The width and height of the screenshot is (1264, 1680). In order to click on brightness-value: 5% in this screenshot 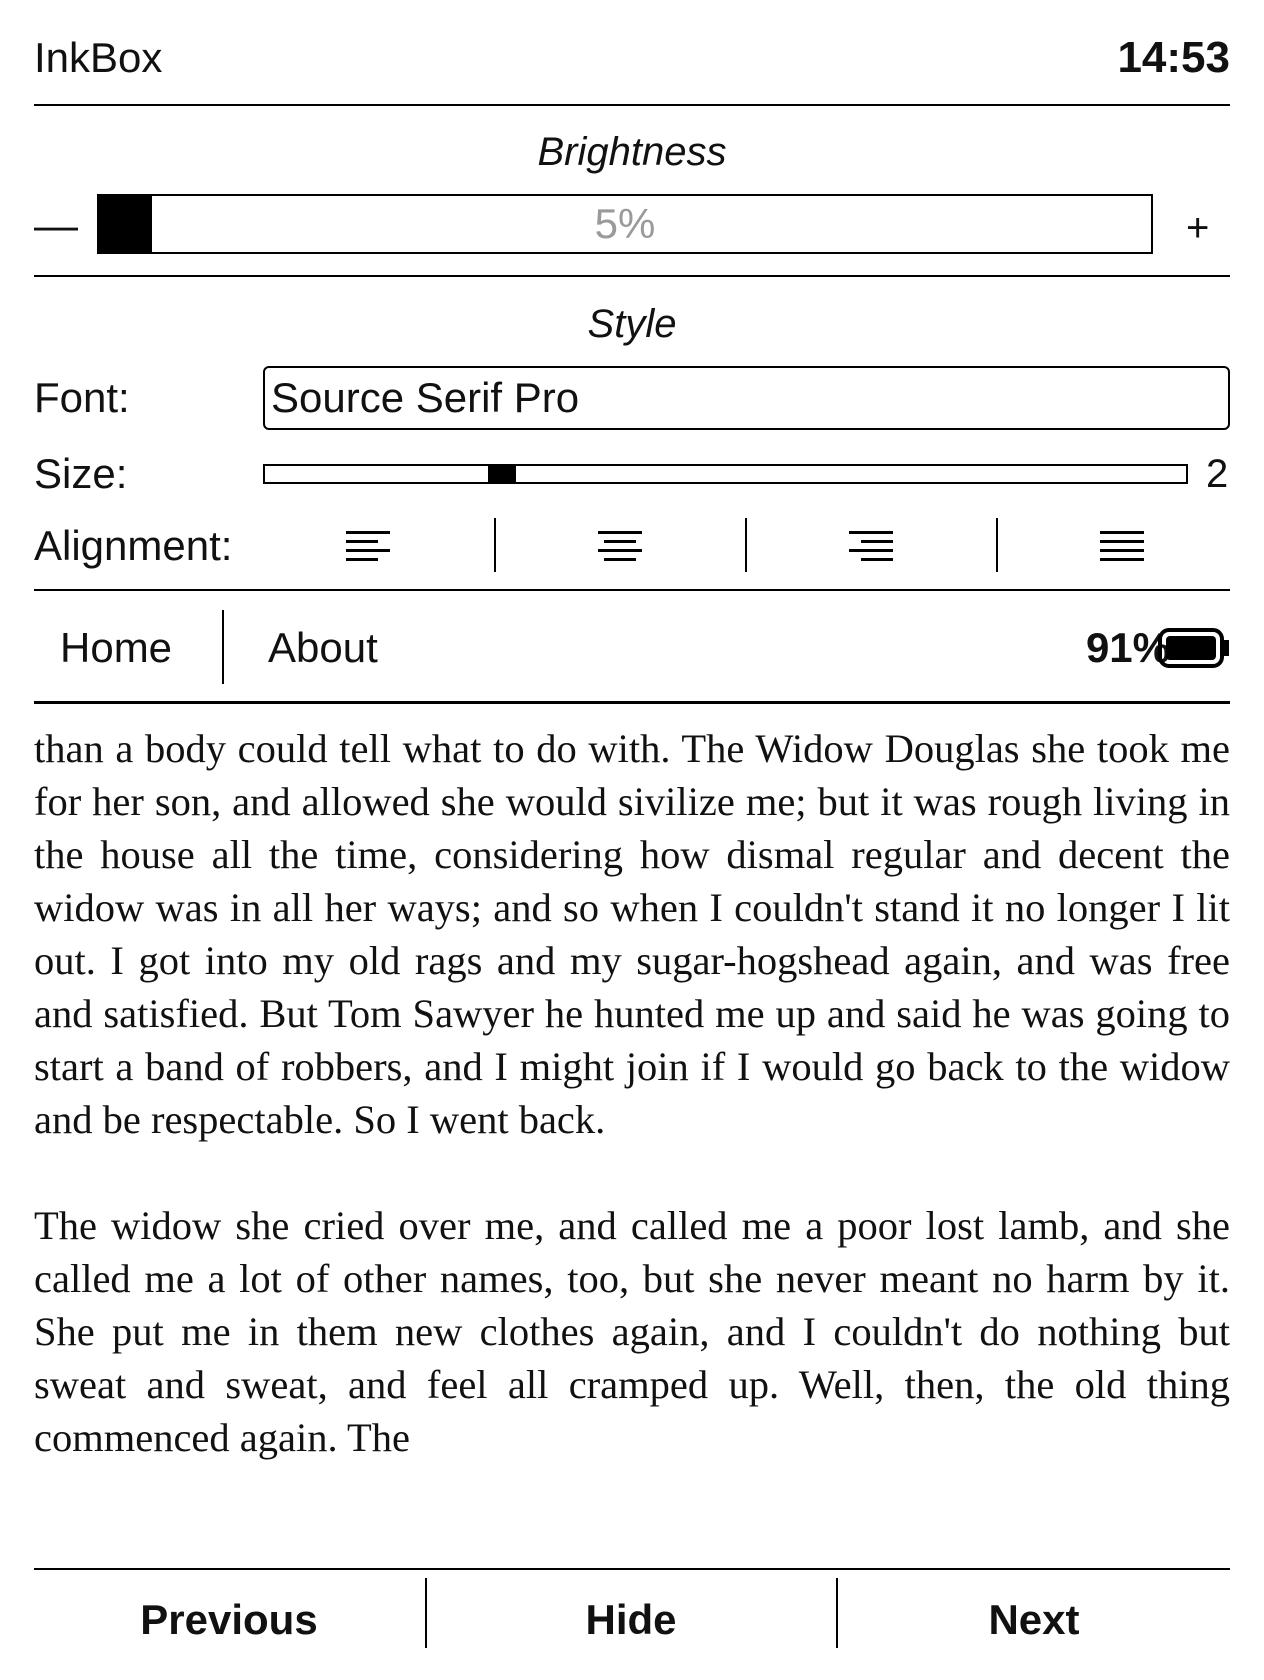, I will do `click(625, 223)`.